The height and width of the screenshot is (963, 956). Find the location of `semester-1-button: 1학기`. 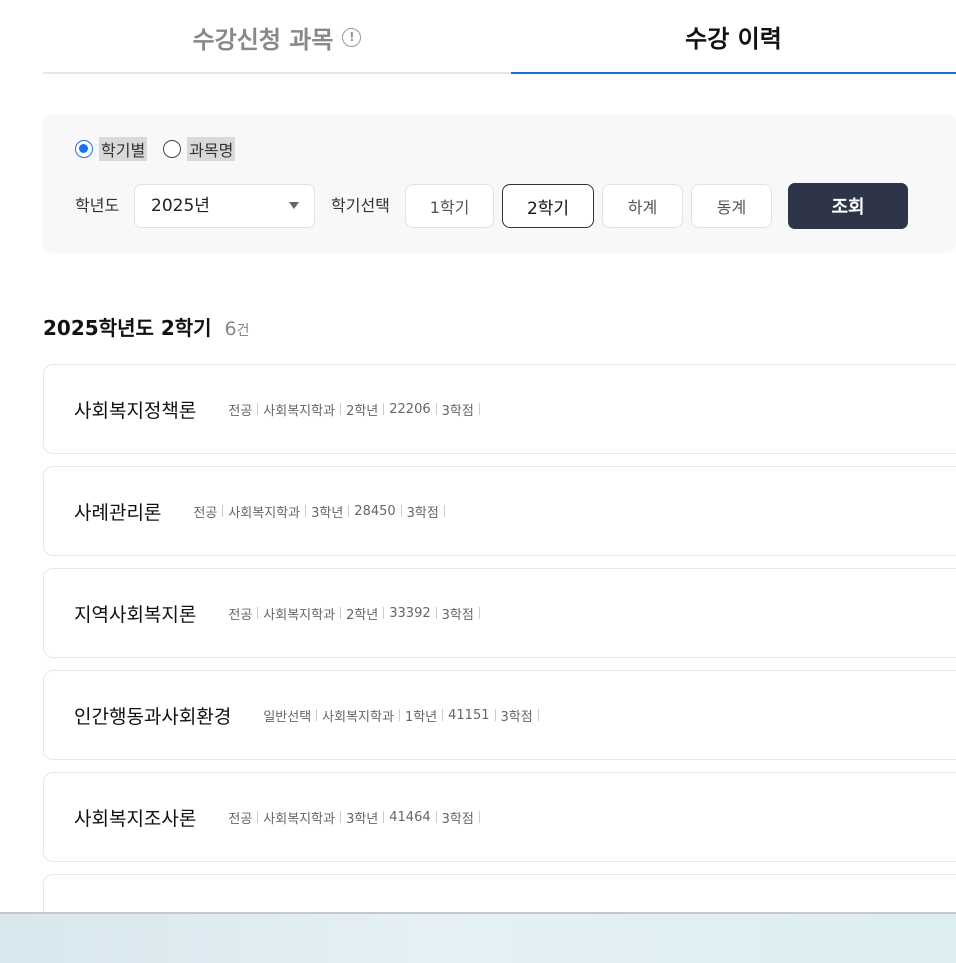

semester-1-button: 1학기 is located at coordinates (449, 206).